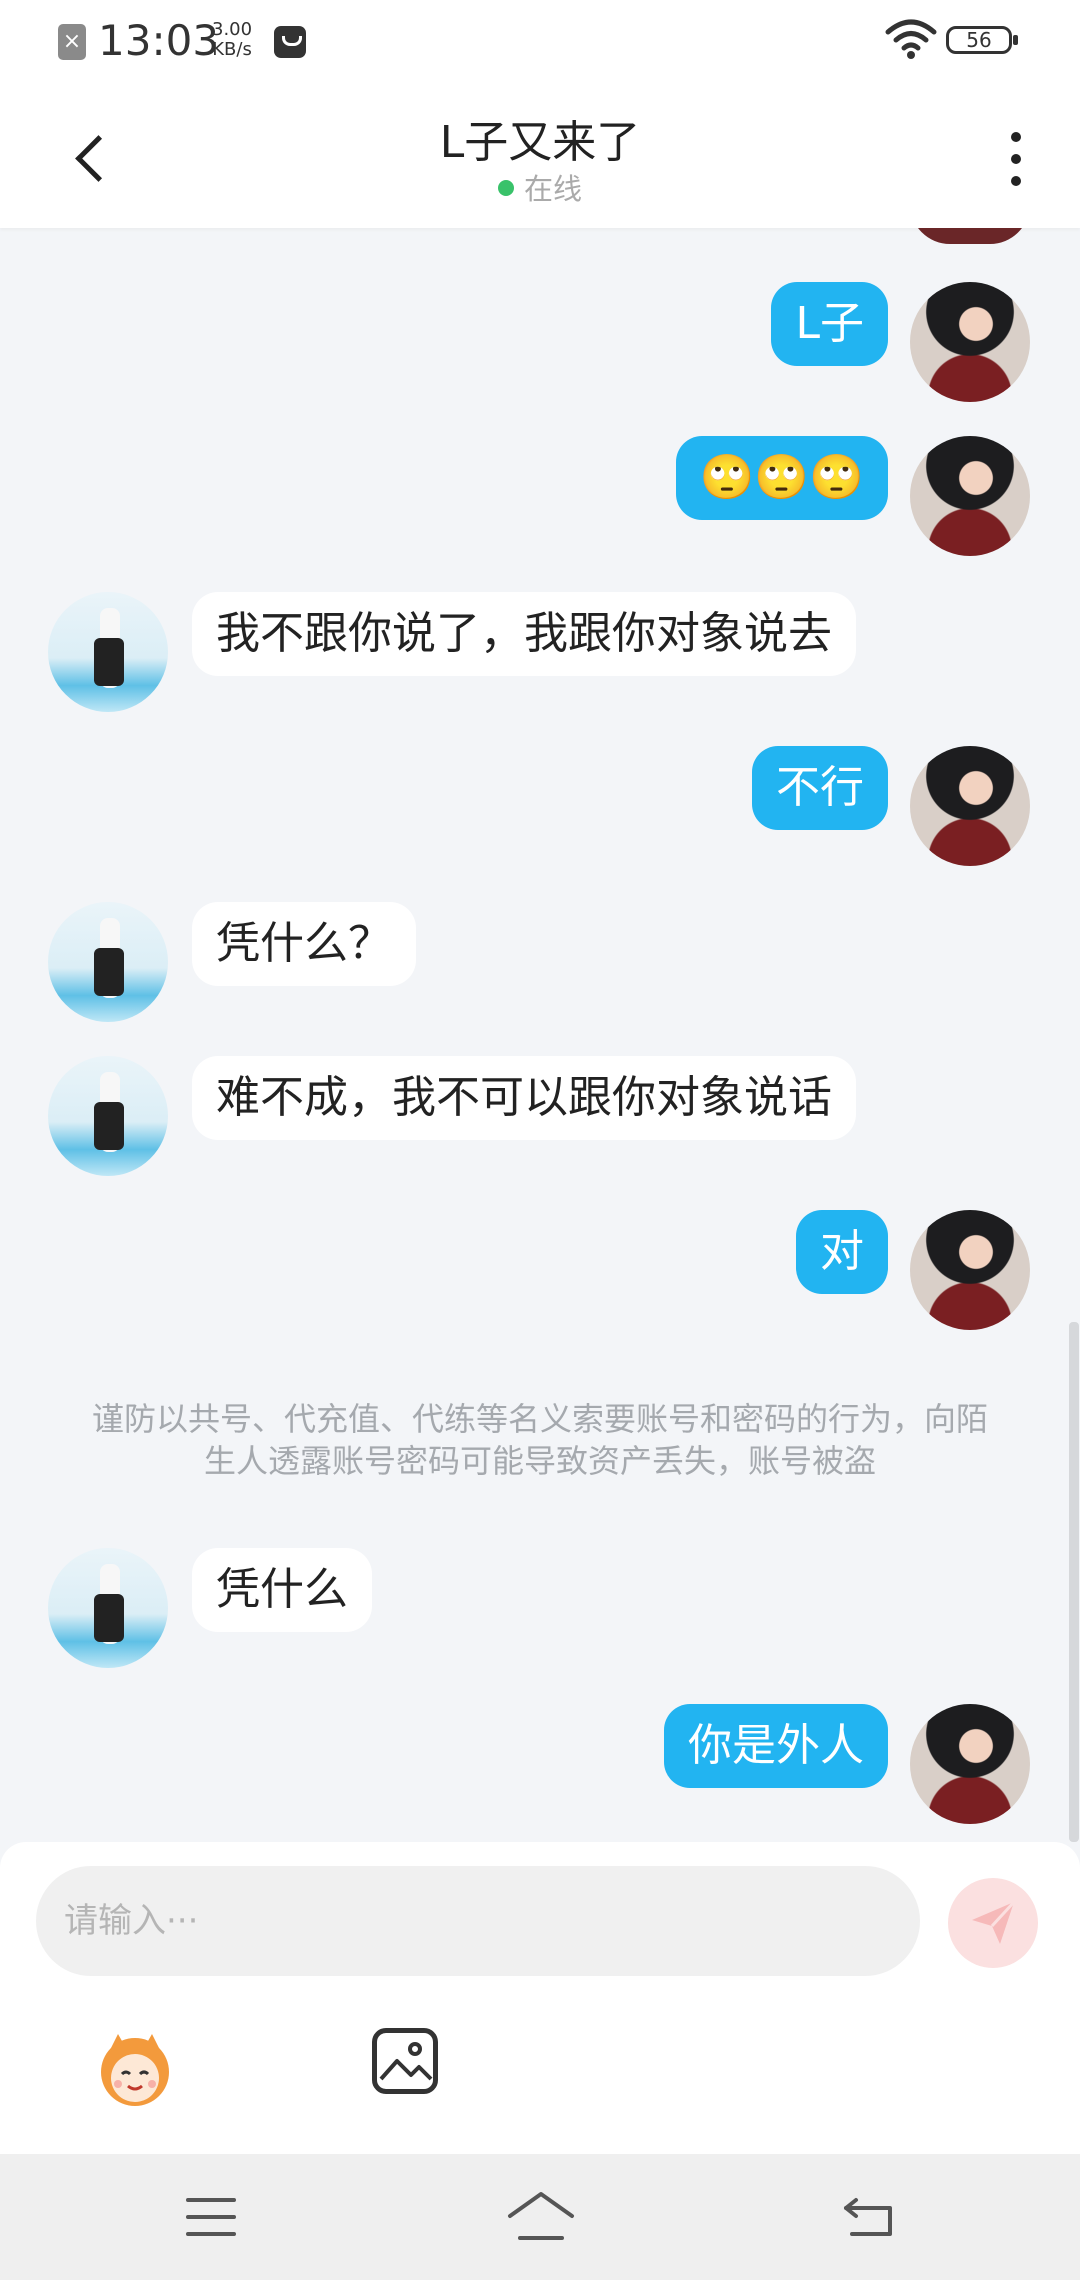  What do you see at coordinates (540, 1998) in the screenshot?
I see `input-panel: 请输入···` at bounding box center [540, 1998].